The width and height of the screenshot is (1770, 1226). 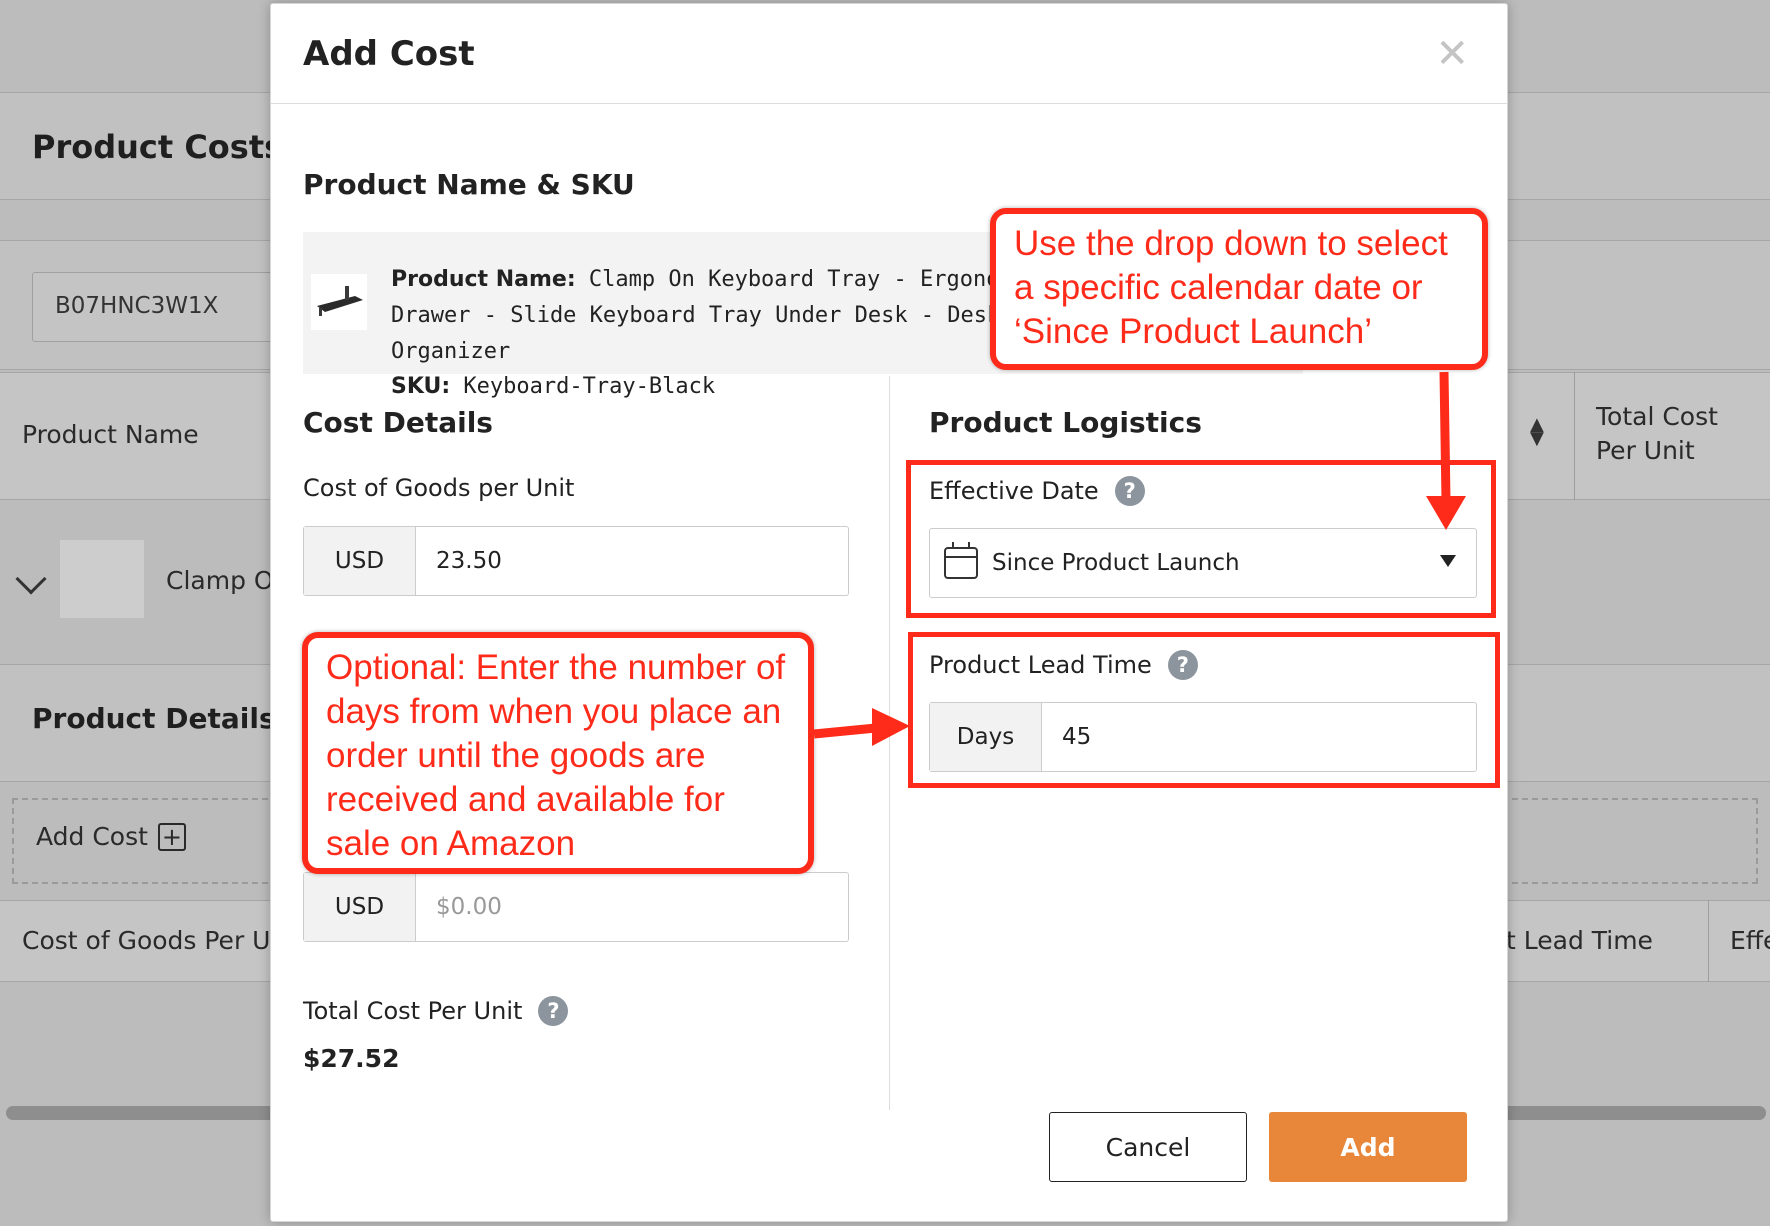 What do you see at coordinates (162, 307) in the screenshot?
I see `search-input: B07HNC3W1X` at bounding box center [162, 307].